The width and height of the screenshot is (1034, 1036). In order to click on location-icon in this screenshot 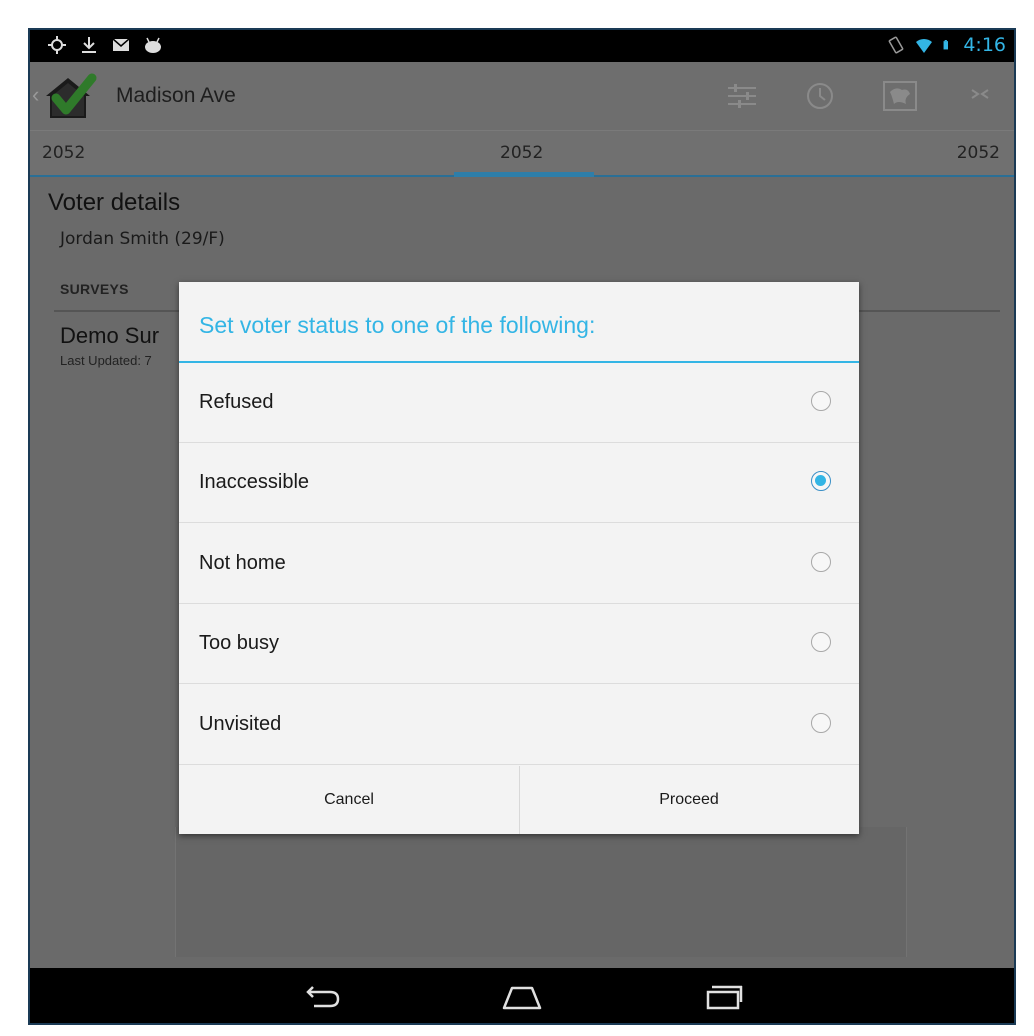, I will do `click(57, 45)`.